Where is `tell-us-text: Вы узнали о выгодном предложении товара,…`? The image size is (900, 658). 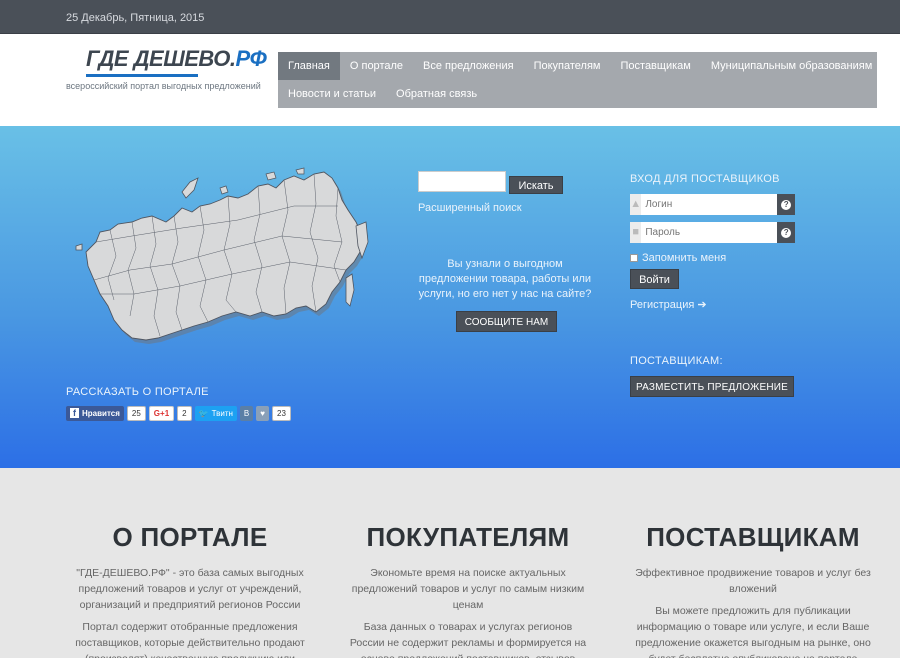 tell-us-text: Вы узнали о выгодном предложении товара,… is located at coordinates (505, 279).